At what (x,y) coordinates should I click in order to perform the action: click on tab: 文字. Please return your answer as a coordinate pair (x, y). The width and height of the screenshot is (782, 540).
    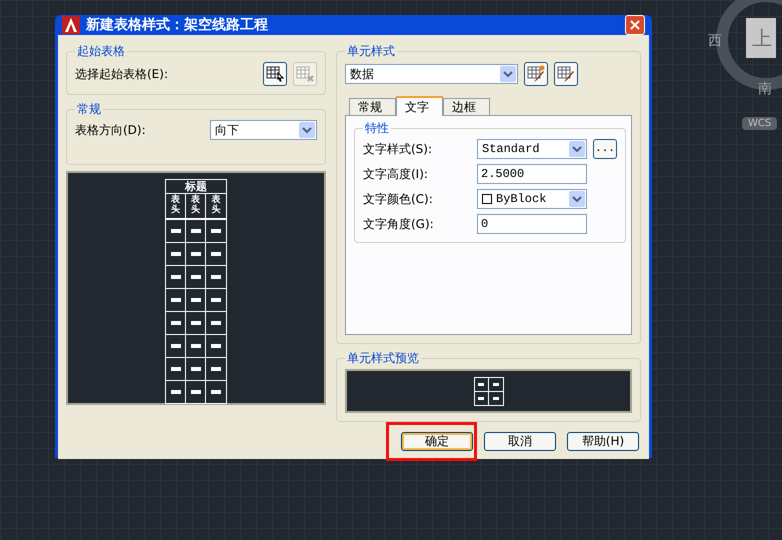
    Looking at the image, I should click on (419, 106).